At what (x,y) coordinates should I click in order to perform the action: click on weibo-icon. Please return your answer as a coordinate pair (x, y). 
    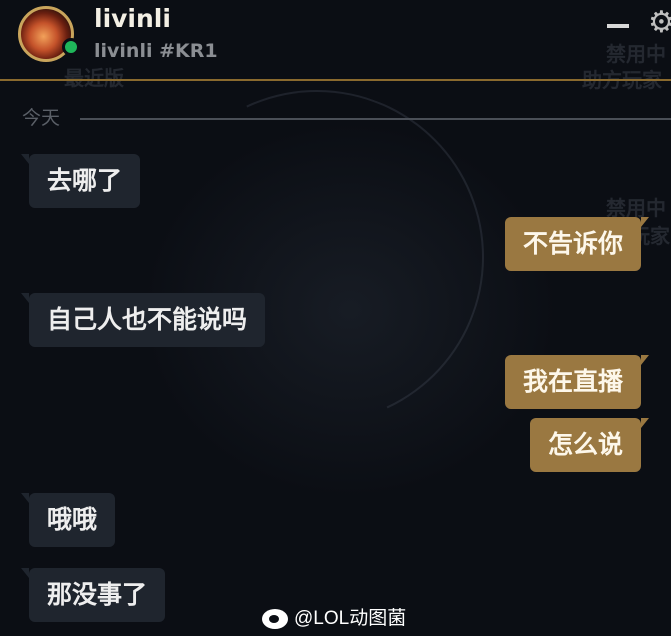
    Looking at the image, I should click on (275, 619).